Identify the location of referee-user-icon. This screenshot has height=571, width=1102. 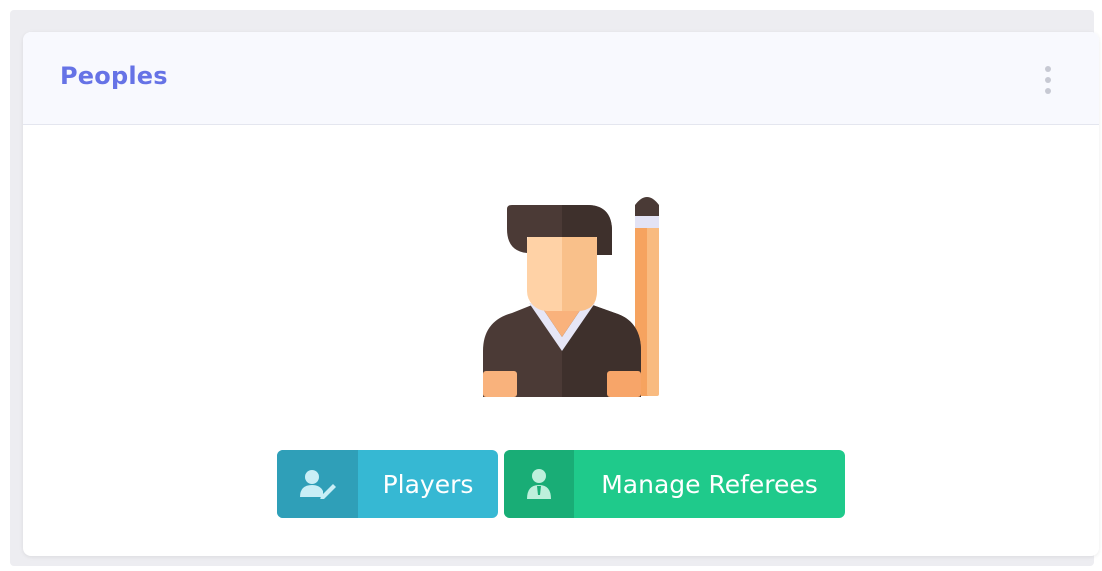
(539, 484).